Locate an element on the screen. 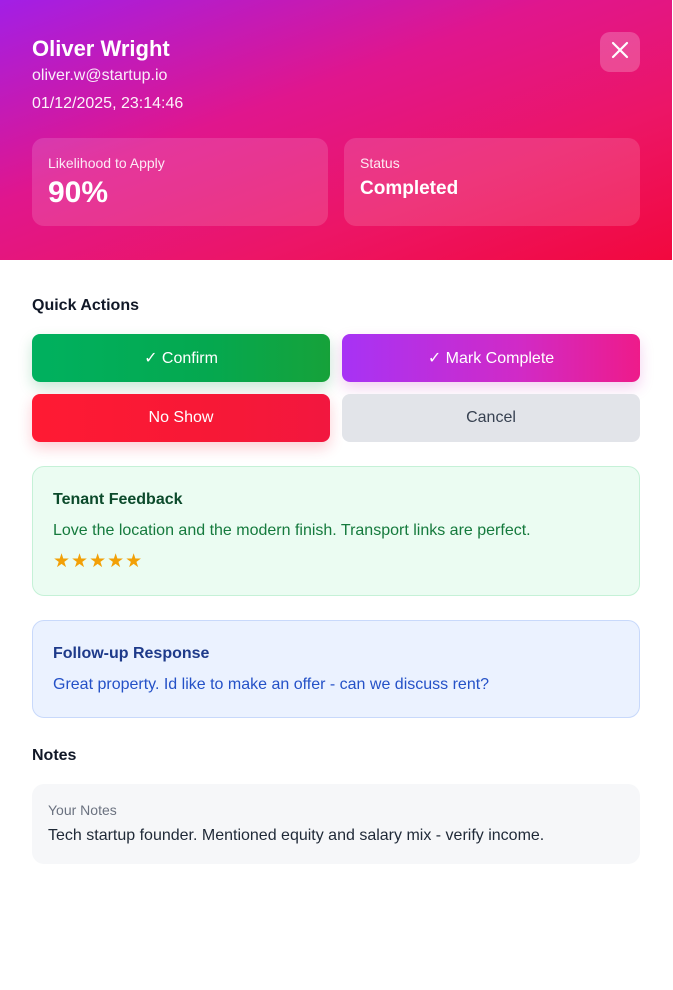 The height and width of the screenshot is (990, 673). close-icon is located at coordinates (620, 52).